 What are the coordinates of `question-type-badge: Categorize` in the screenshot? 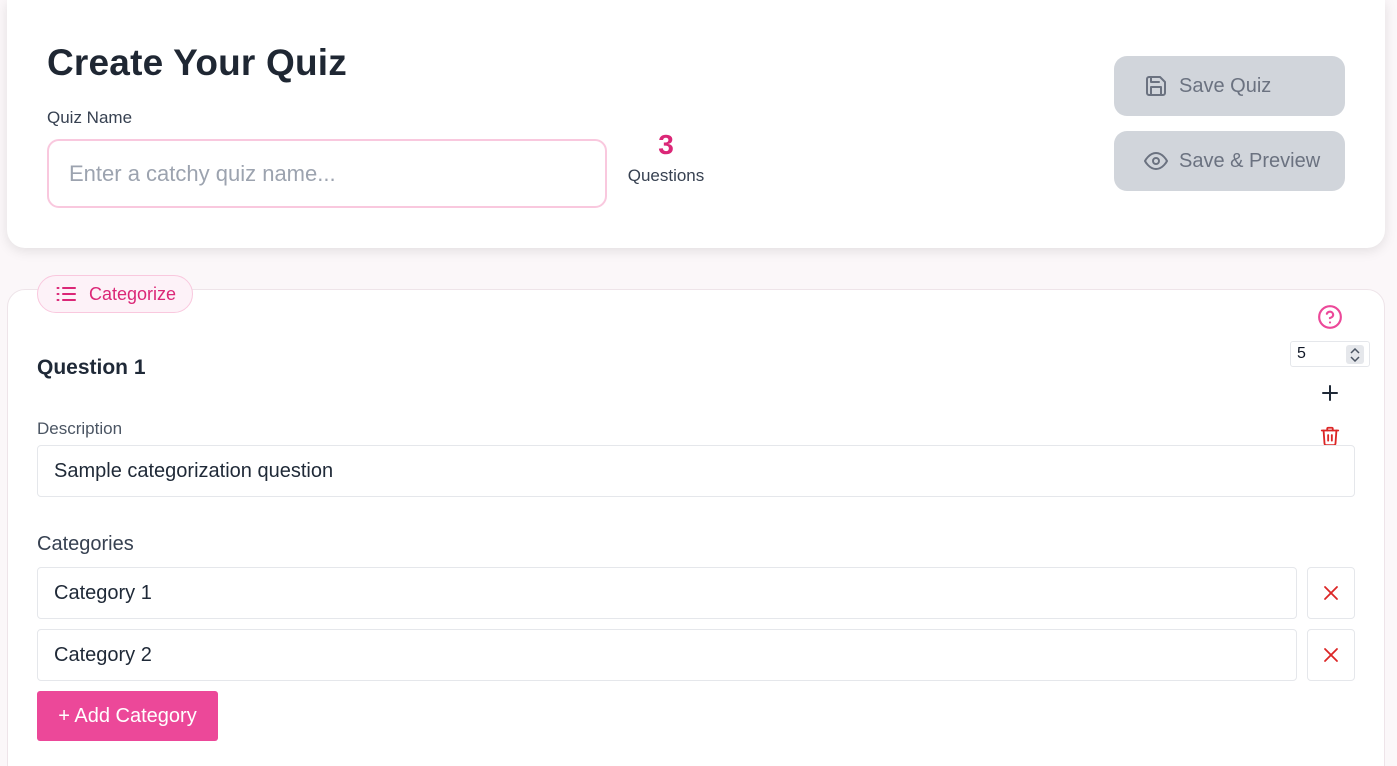 It's located at (115, 294).